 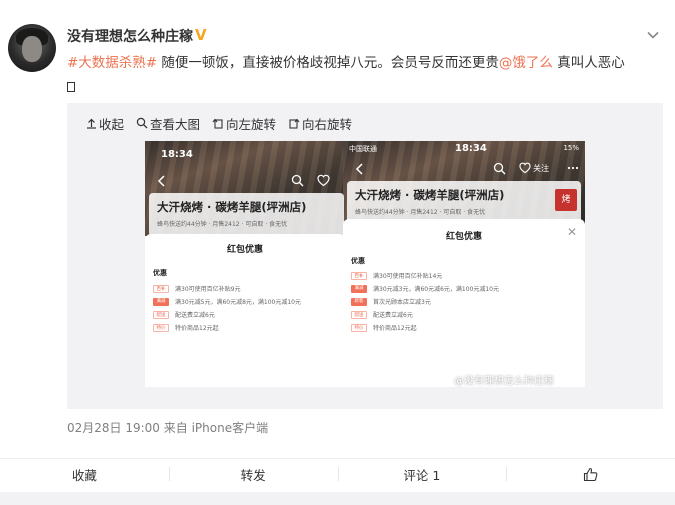 I want to click on verified-badge-icon: V, so click(x=201, y=35).